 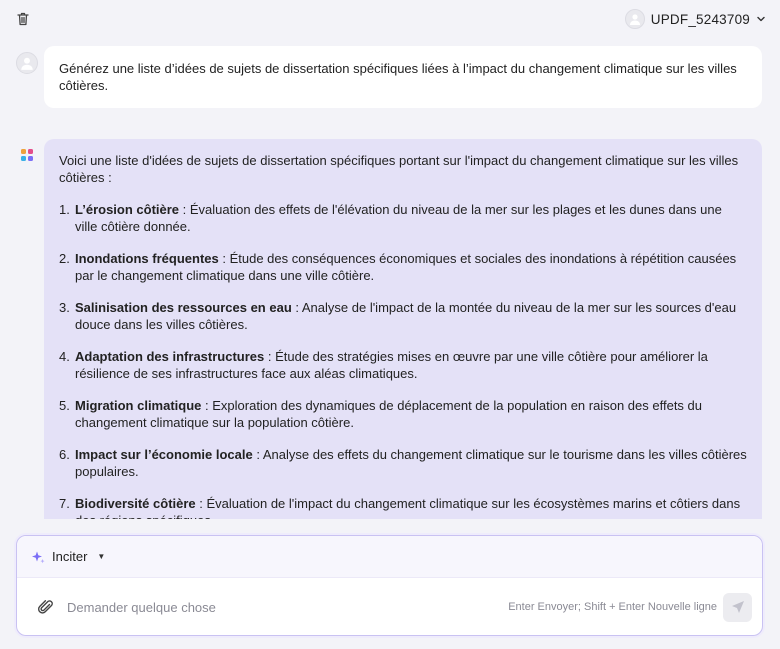 I want to click on username-label: UPDF_5243709, so click(x=700, y=19).